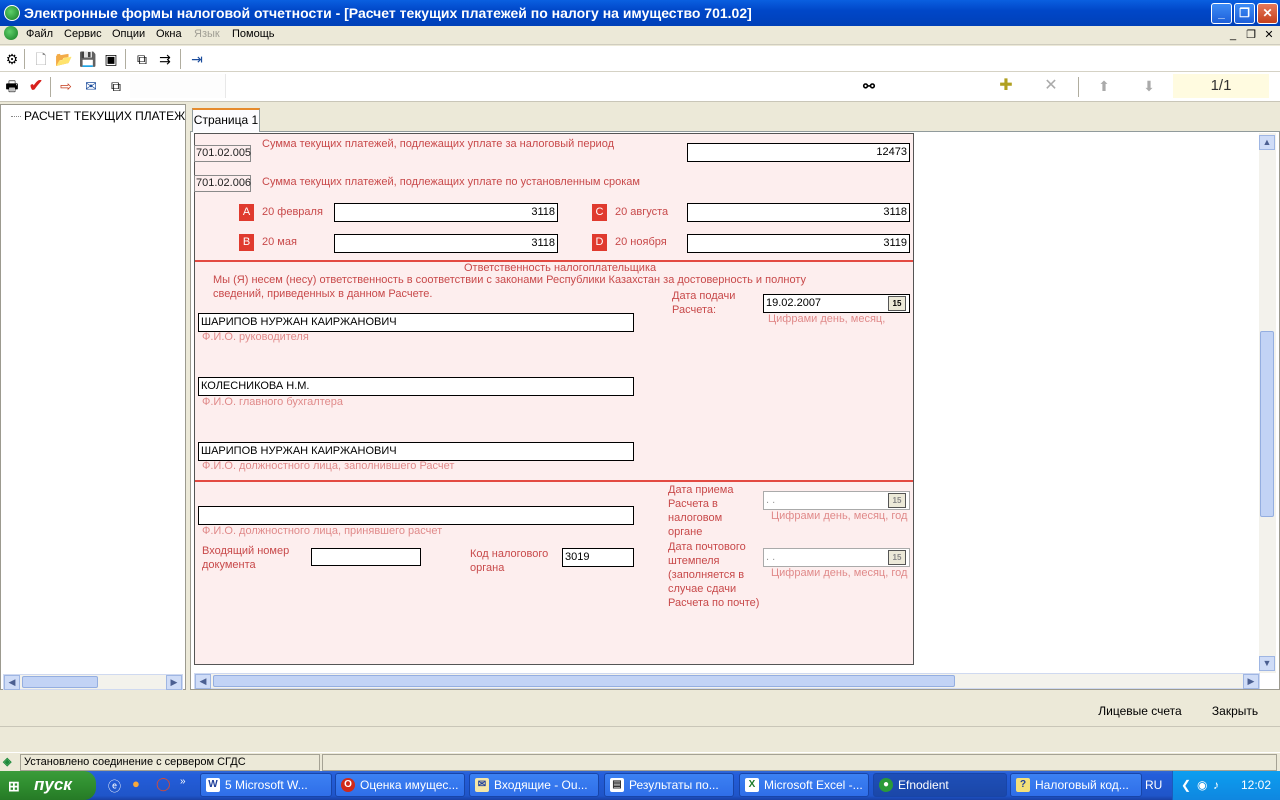 The image size is (1280, 800). I want to click on add-row-icon: ✚, so click(1006, 86).